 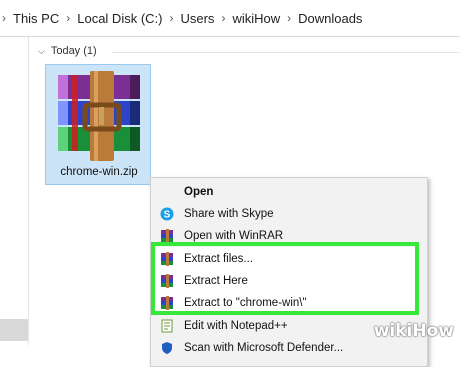 I want to click on menu-item-label: Edit with Notepad++, so click(x=236, y=326).